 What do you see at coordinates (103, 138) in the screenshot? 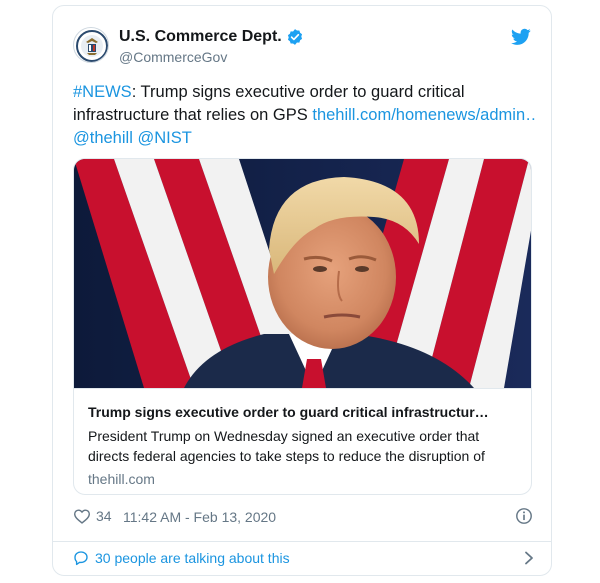
I see `mention-thehill-link: @thehill` at bounding box center [103, 138].